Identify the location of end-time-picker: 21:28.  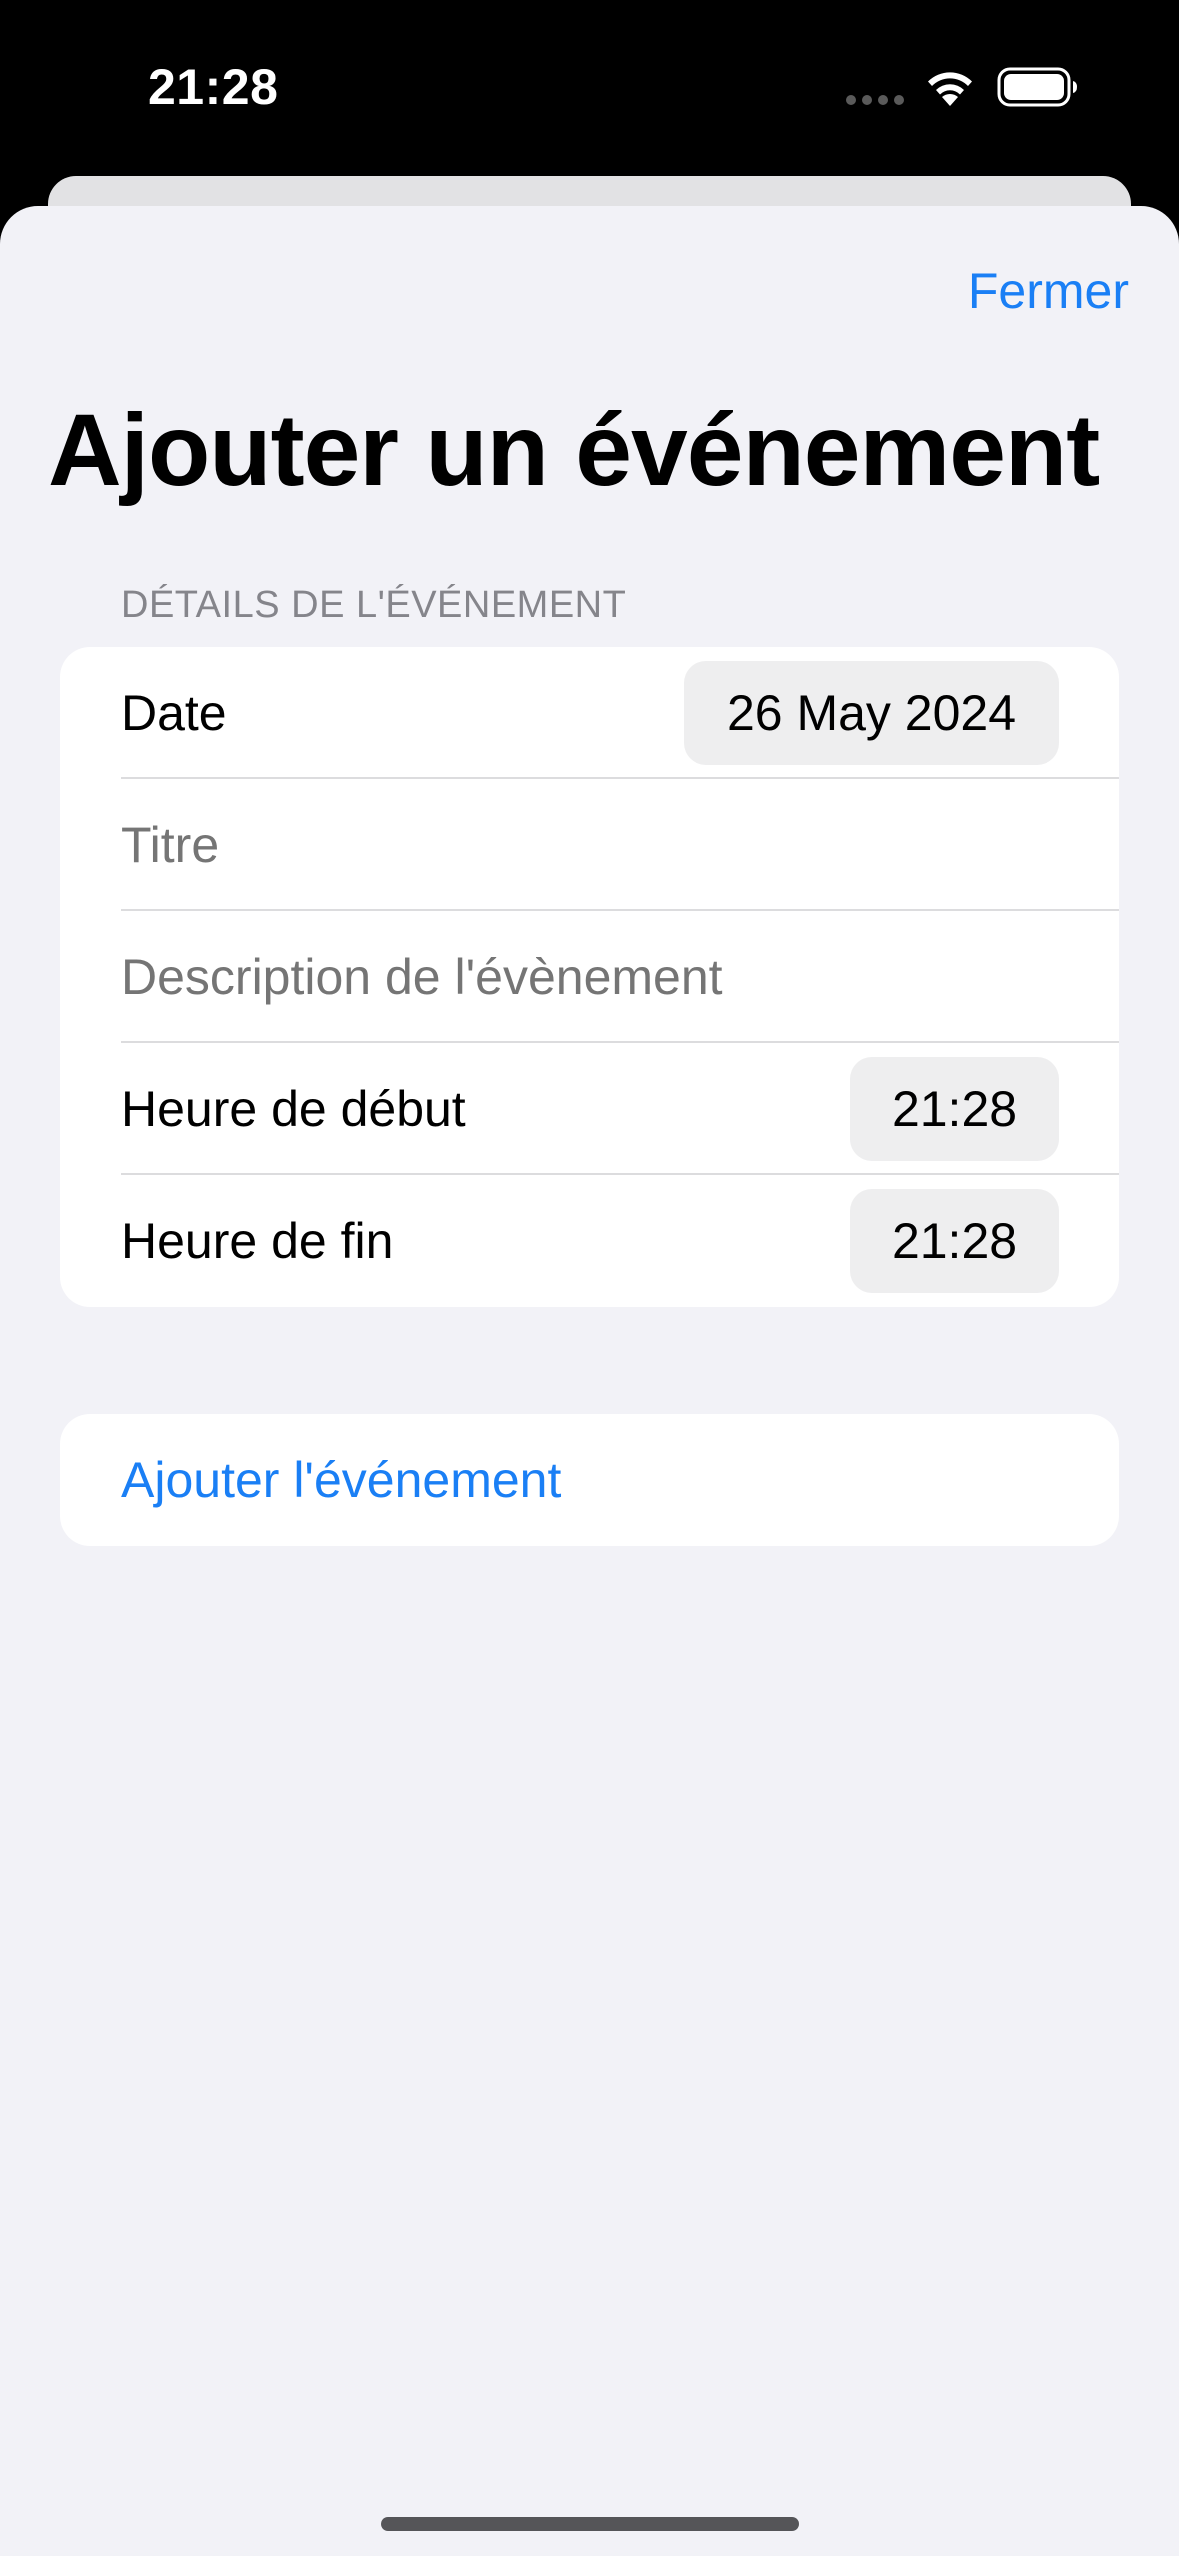
(954, 1241).